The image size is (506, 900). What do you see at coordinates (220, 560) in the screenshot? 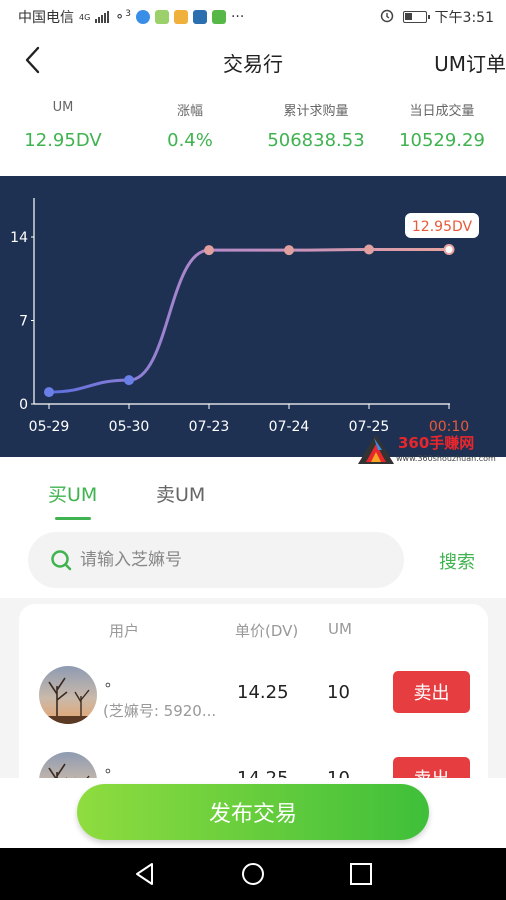
I see `search-input` at bounding box center [220, 560].